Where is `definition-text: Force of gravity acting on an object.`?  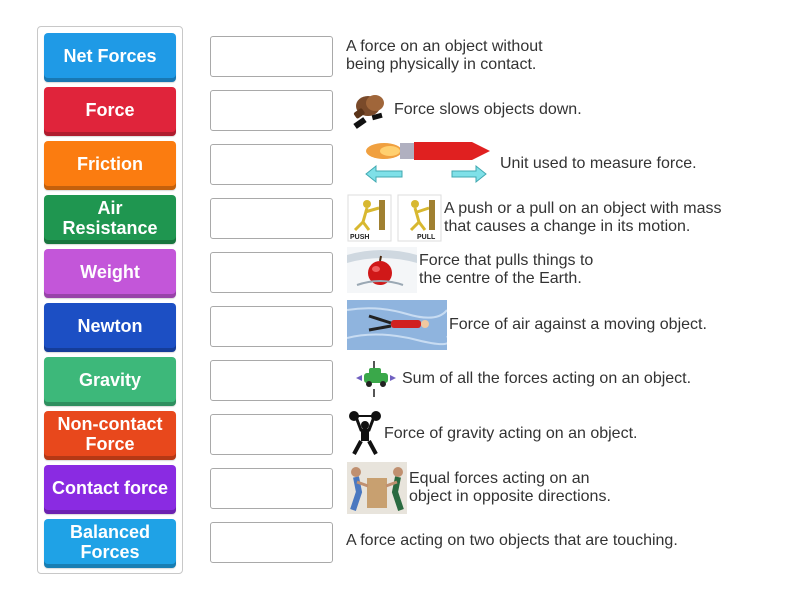 definition-text: Force of gravity acting on an object. is located at coordinates (511, 433).